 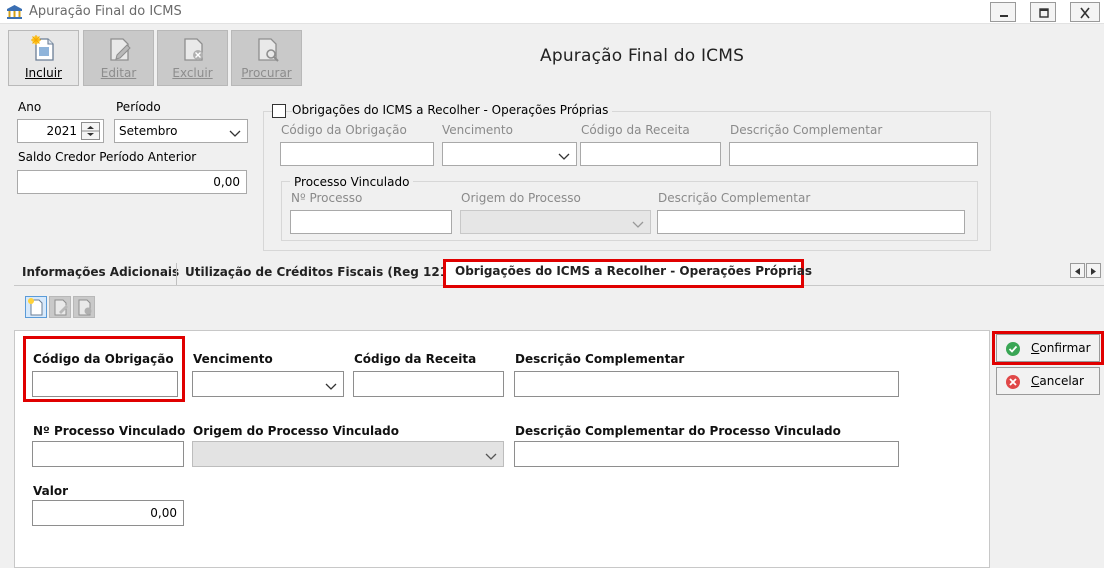 What do you see at coordinates (477, 130) in the screenshot?
I see `vencimento-label-top: Vencimento` at bounding box center [477, 130].